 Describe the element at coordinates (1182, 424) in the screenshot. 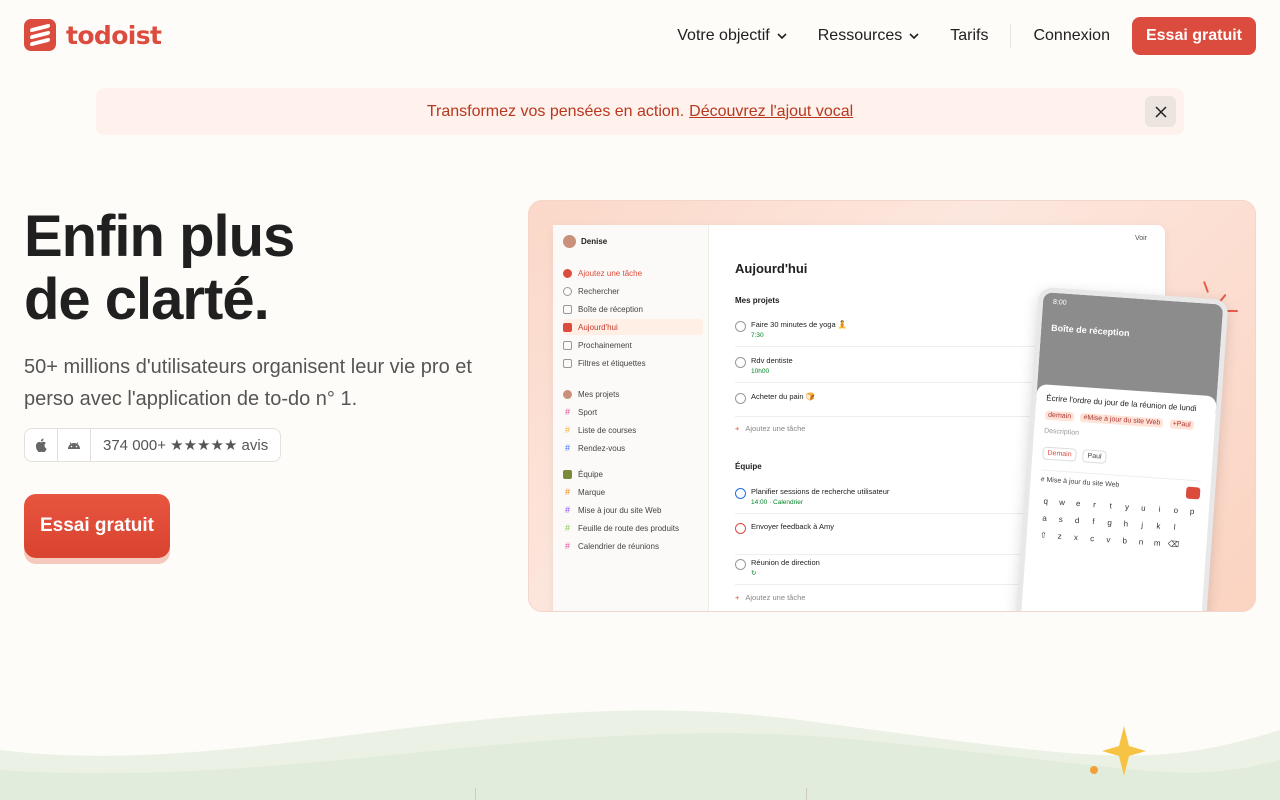

I see `quick-add-tag: +Paul` at that location.